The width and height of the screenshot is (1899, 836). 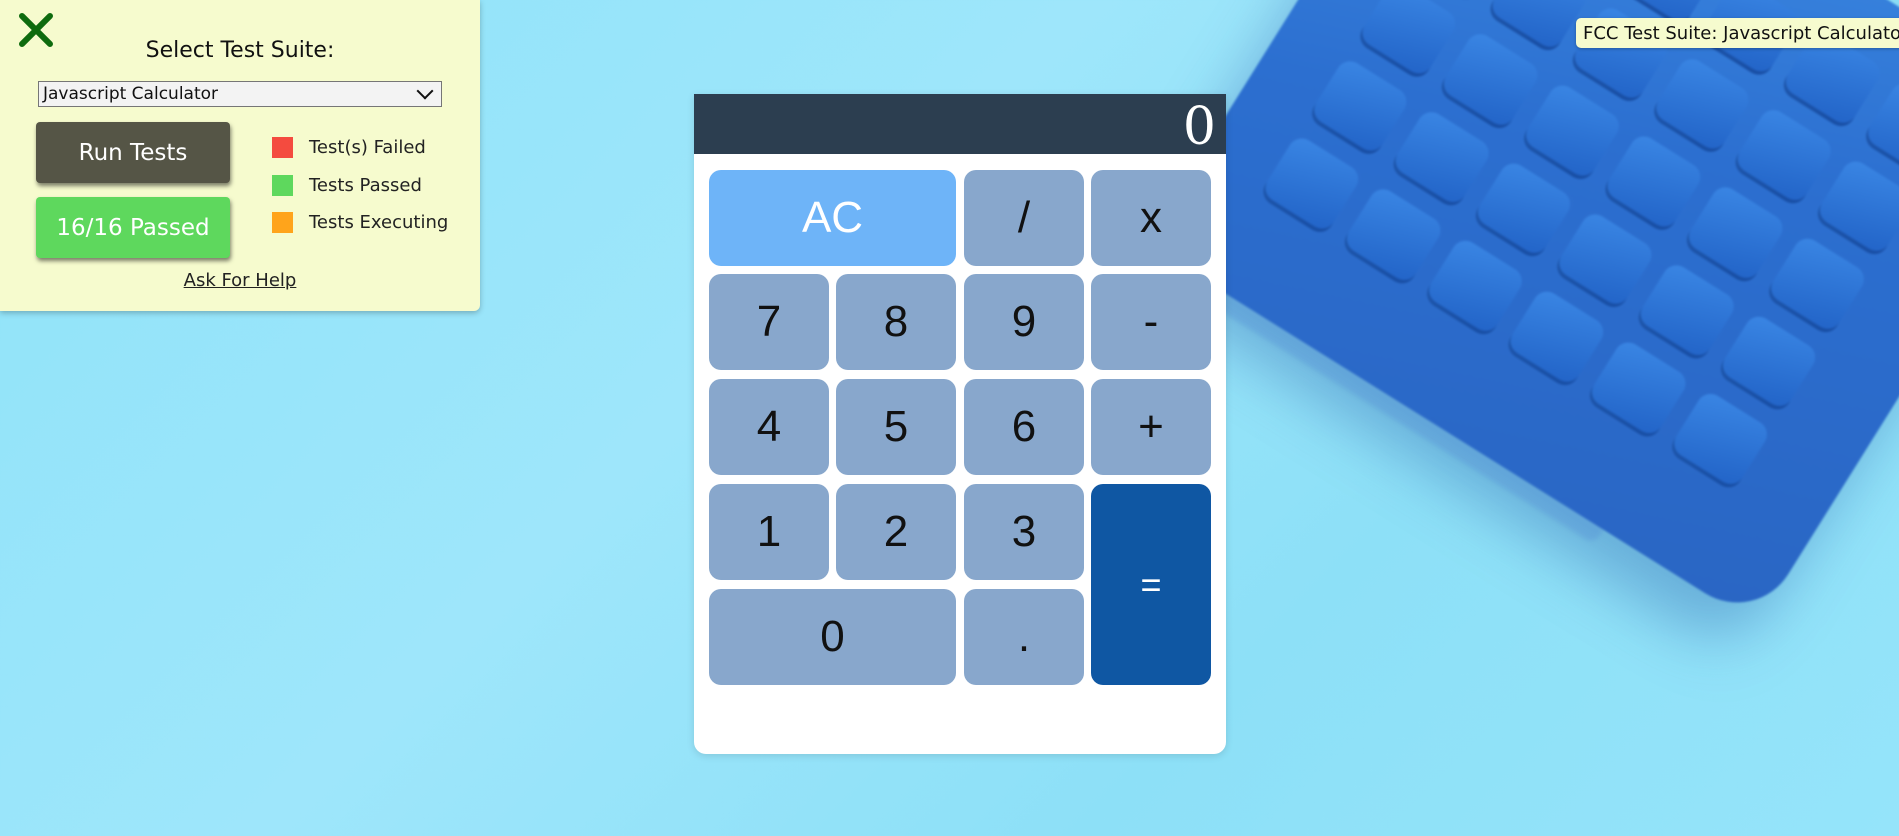 What do you see at coordinates (365, 185) in the screenshot?
I see `legend-passed-label: Tests Passed` at bounding box center [365, 185].